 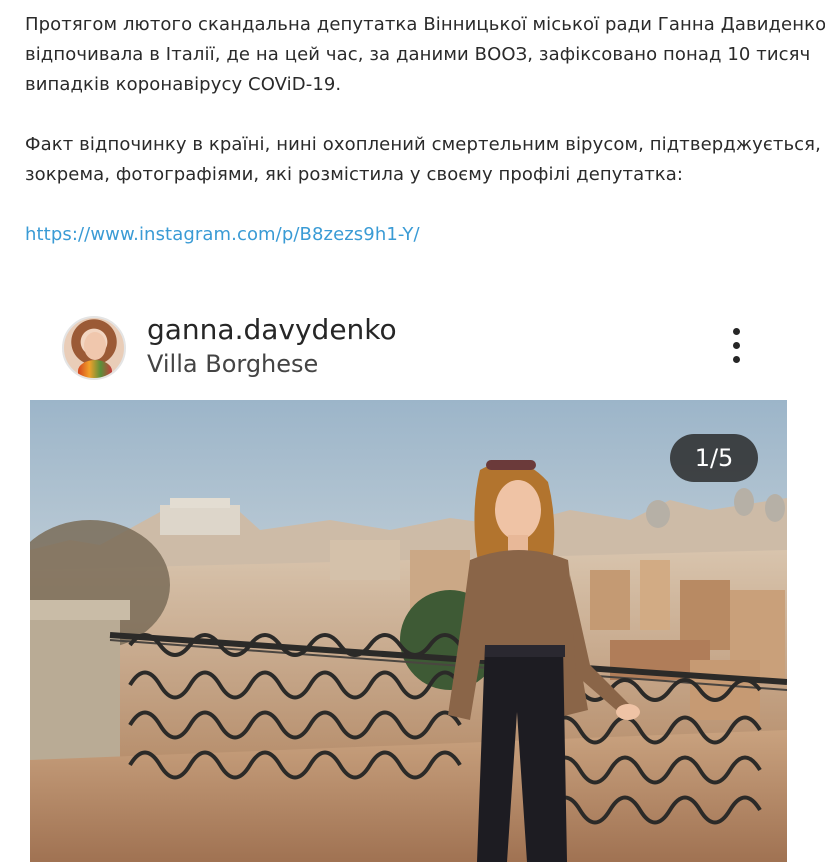 I want to click on more-options-icon, so click(x=736, y=346).